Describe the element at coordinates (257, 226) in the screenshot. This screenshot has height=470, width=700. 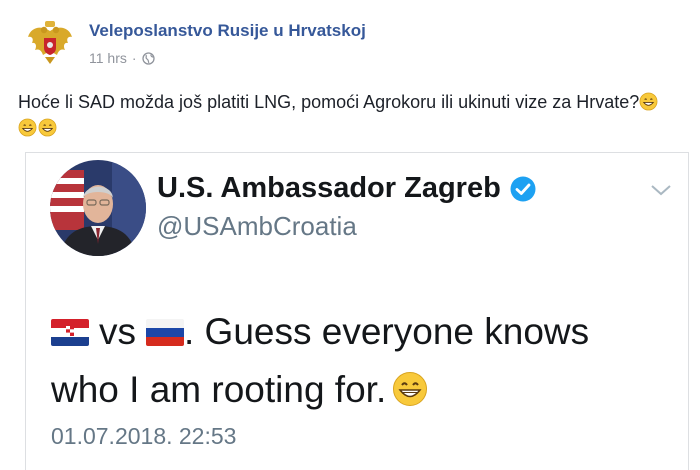
I see `tweet-handle: @USAmbCroatia` at that location.